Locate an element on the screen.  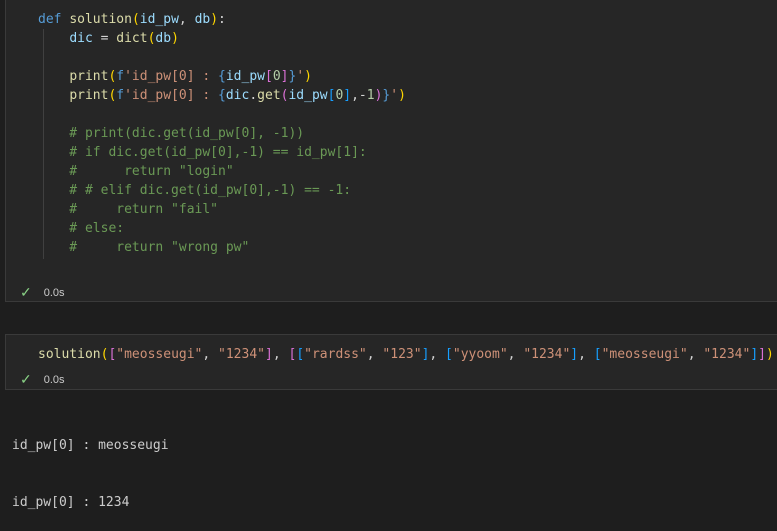
code-line-2: dic = dict(db) is located at coordinates (124, 38).